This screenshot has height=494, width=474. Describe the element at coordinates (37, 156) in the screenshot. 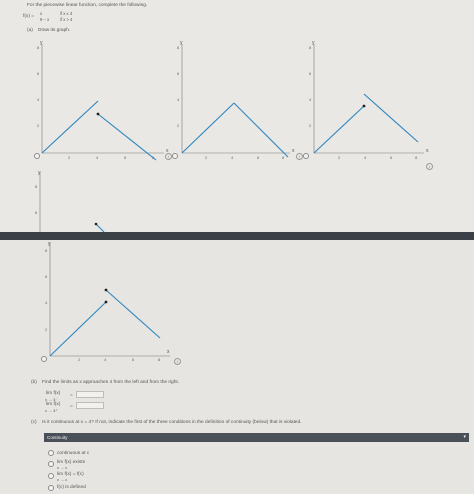

I see `graph-1-radio` at that location.